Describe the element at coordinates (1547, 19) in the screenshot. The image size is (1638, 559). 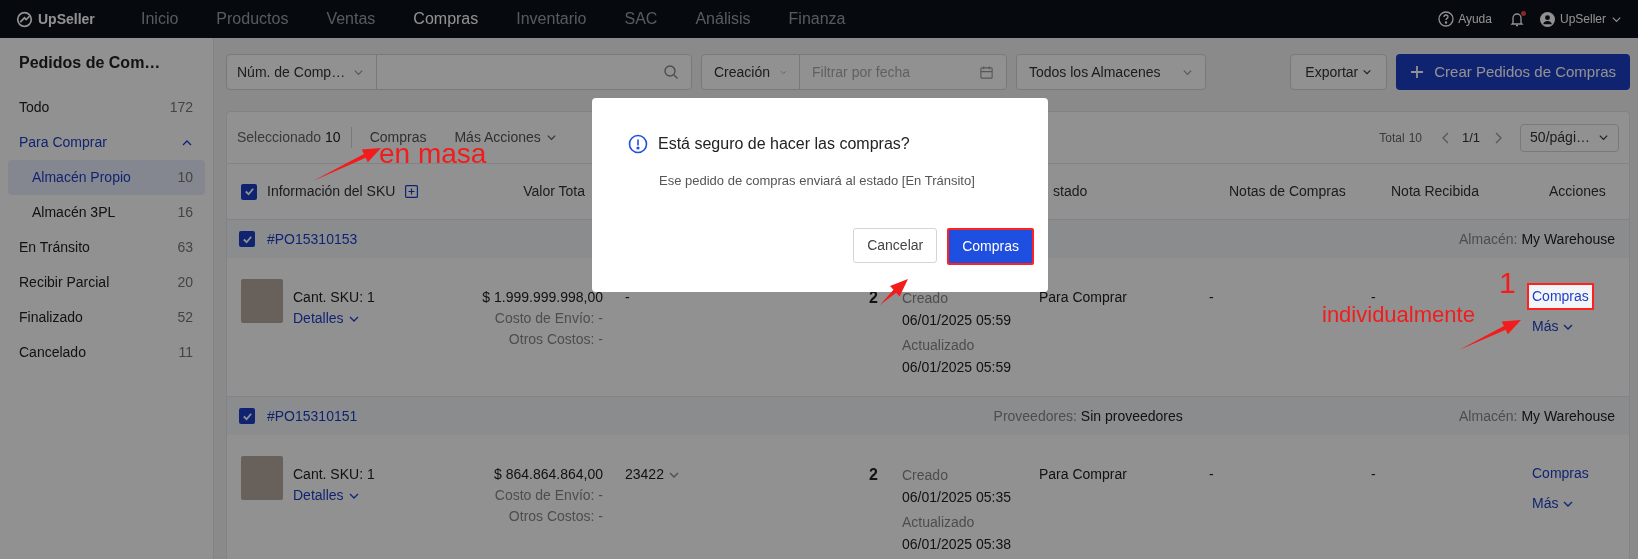
I see `user-avatar-icon` at that location.